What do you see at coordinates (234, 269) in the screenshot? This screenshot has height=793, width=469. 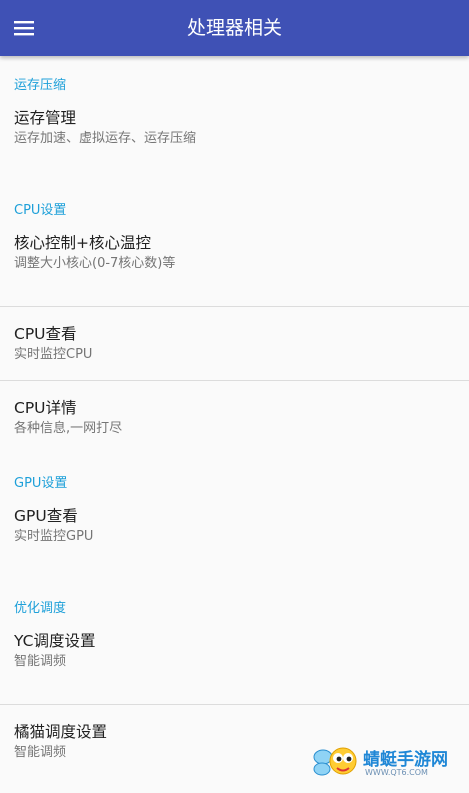 I see `list-item-core-control: 核心控制+核心温控 调整大小核心(0-7核心数)等` at bounding box center [234, 269].